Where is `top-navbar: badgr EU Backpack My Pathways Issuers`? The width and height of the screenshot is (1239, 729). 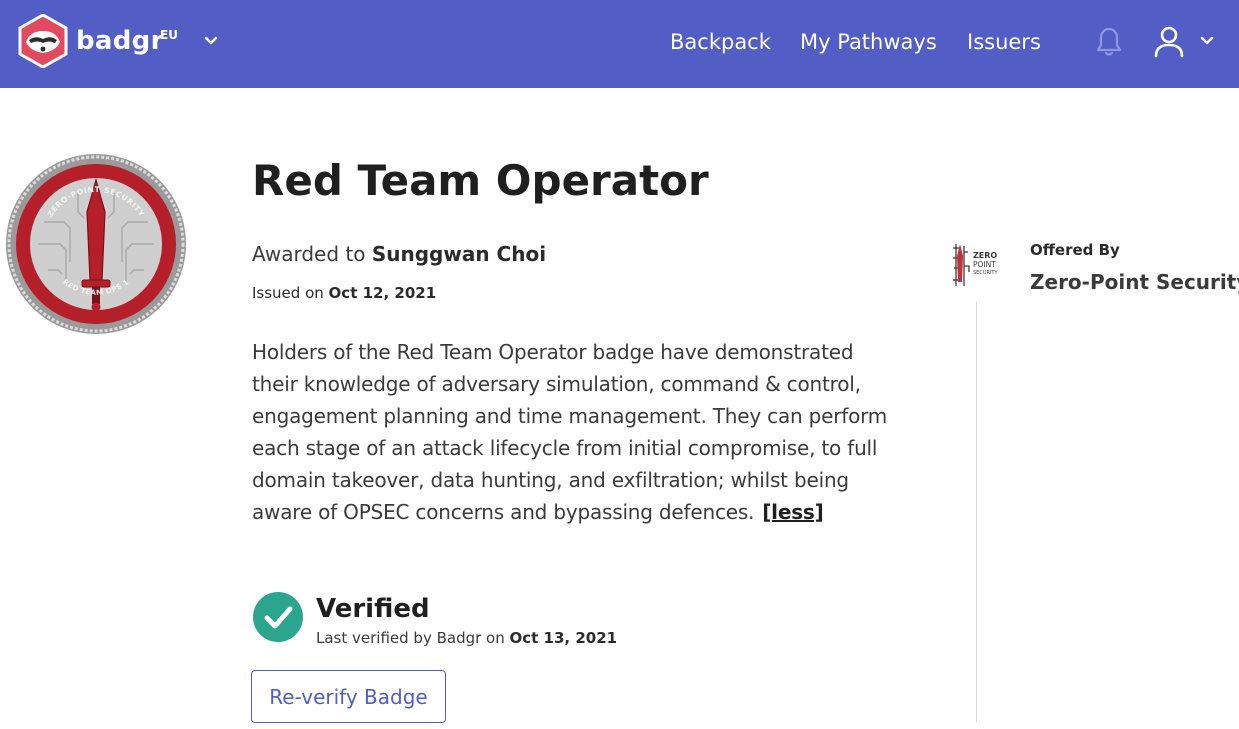
top-navbar: badgr EU Backpack My Pathways Issuers is located at coordinates (619, 44).